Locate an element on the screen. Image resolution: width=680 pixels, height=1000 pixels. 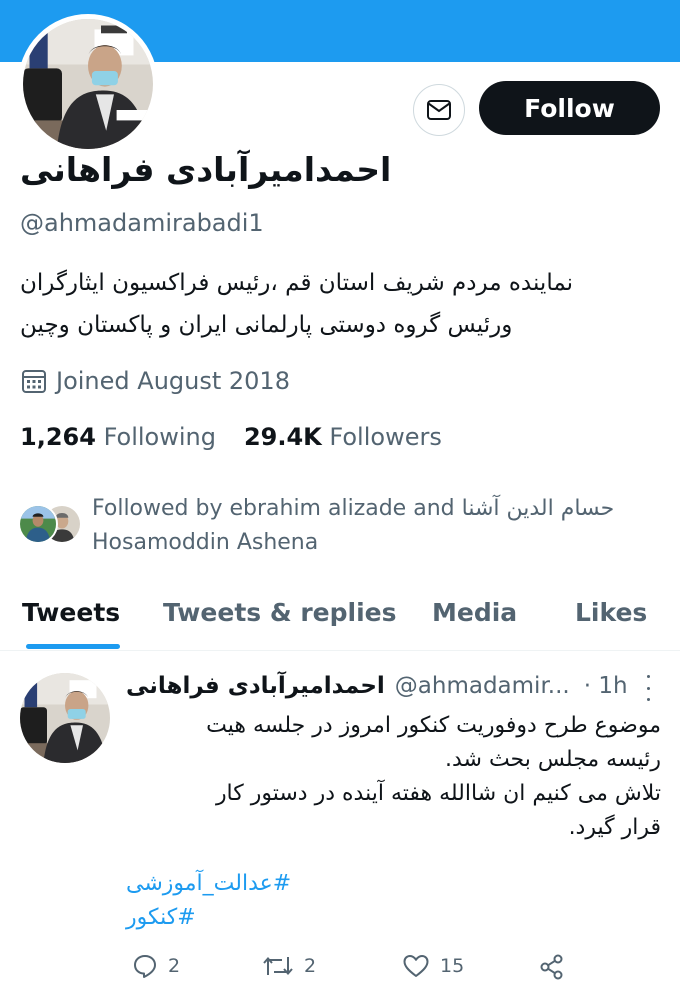
tweet-author-name: احمدامیرآبادی فراهانی is located at coordinates (255, 686).